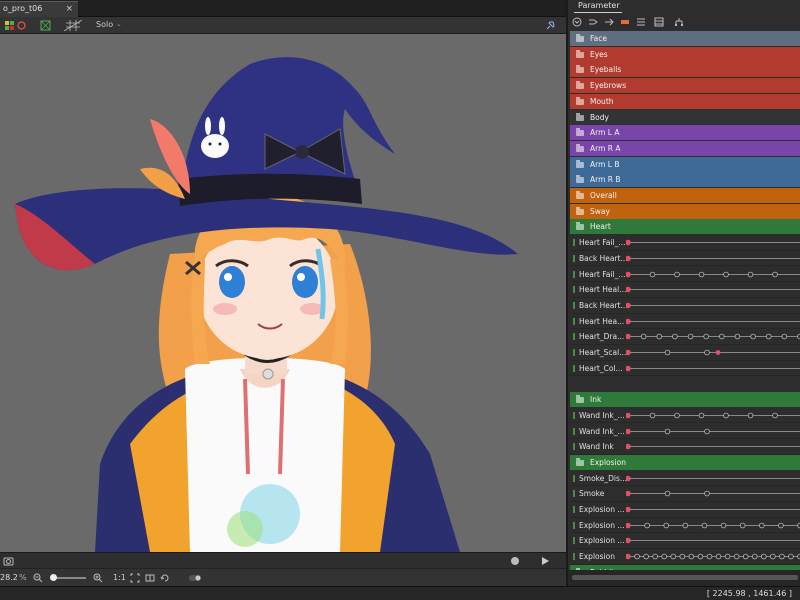 This screenshot has height=600, width=800. I want to click on parameter-group-arm-r-b: Arm R B, so click(685, 180).